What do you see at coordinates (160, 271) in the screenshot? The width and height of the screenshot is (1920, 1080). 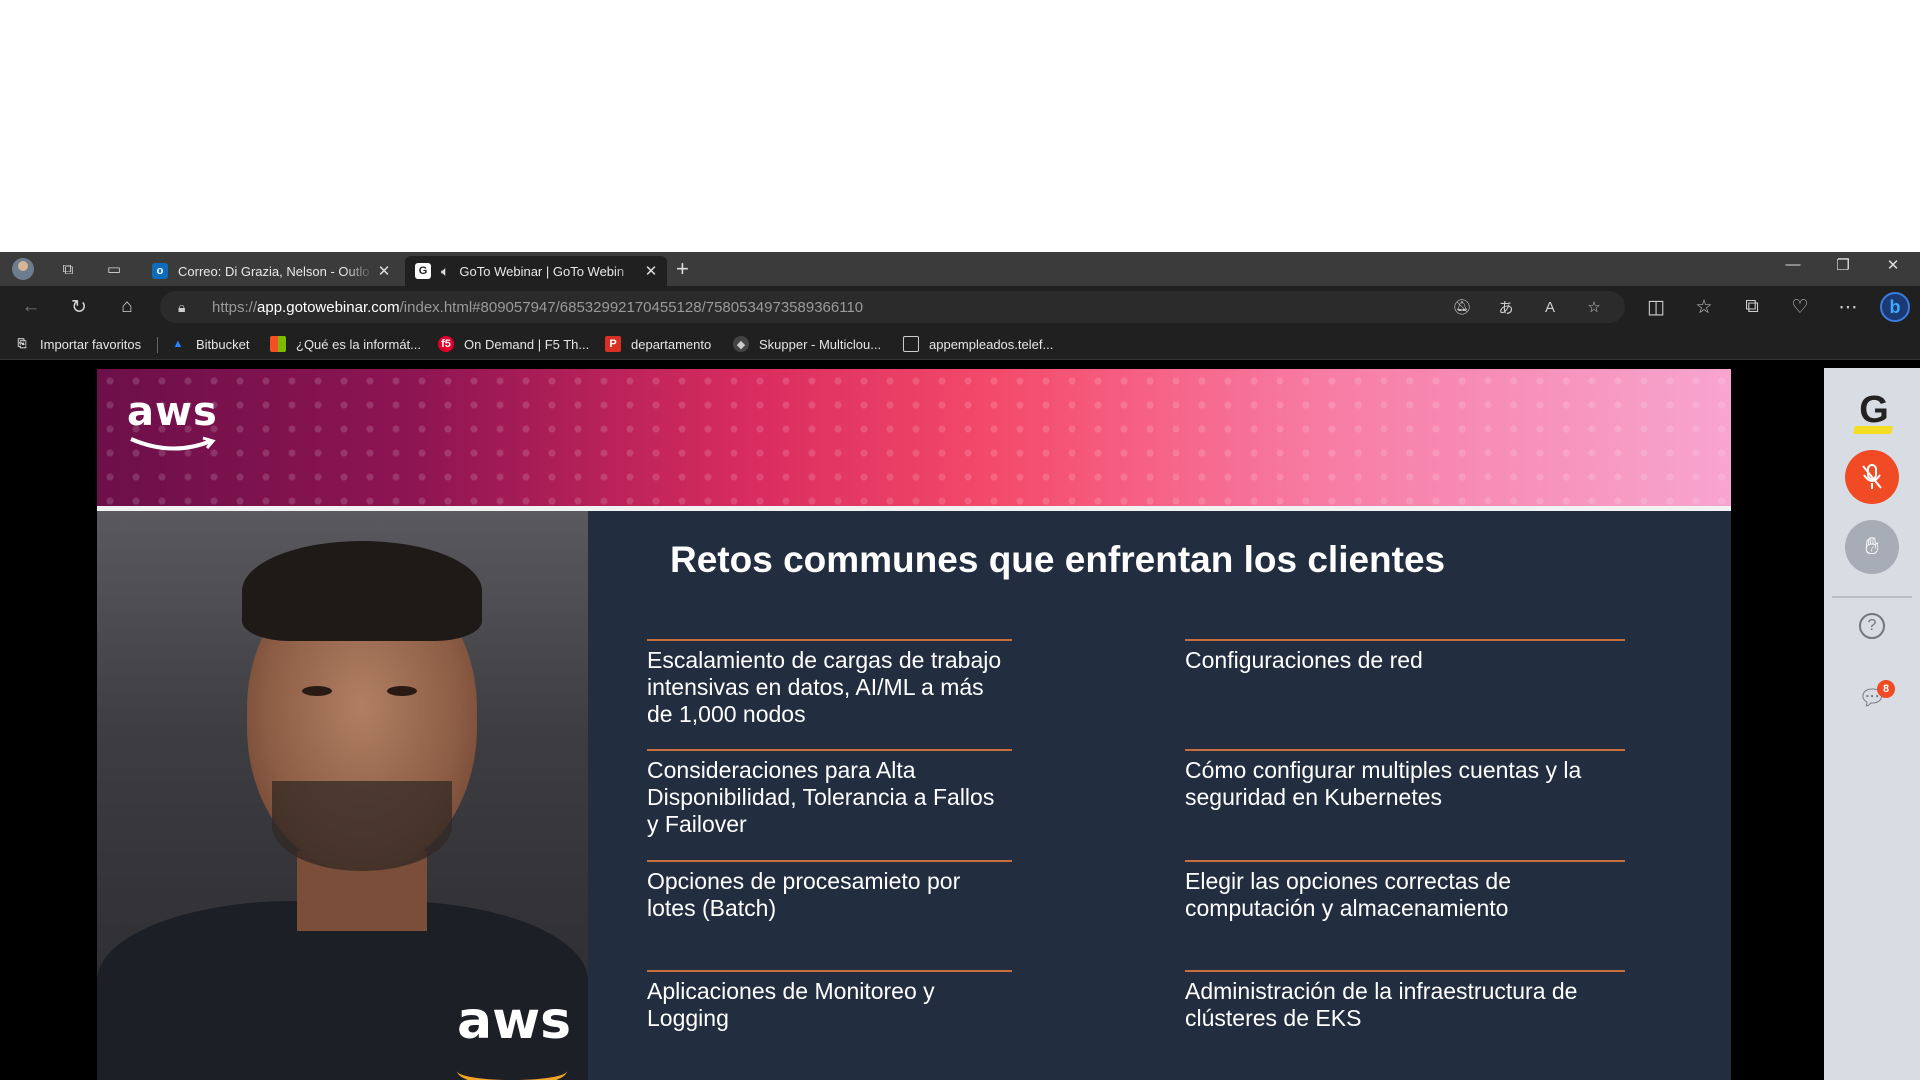 I see `outlook-icon: o` at bounding box center [160, 271].